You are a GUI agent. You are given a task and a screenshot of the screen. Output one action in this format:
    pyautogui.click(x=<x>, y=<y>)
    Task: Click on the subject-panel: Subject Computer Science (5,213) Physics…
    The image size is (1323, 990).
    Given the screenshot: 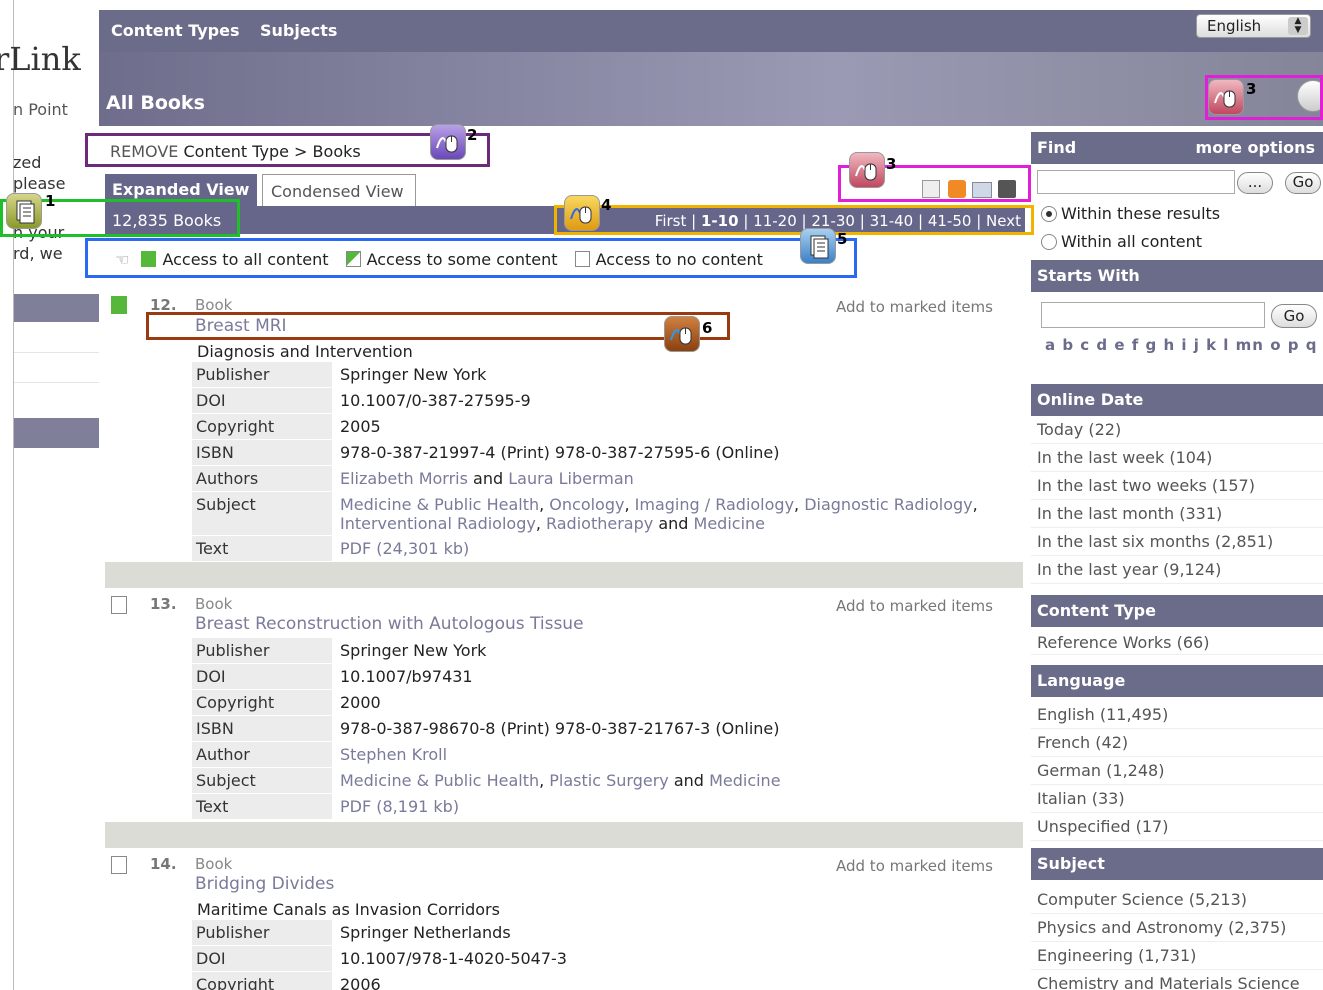 What is the action you would take?
    pyautogui.click(x=1177, y=919)
    